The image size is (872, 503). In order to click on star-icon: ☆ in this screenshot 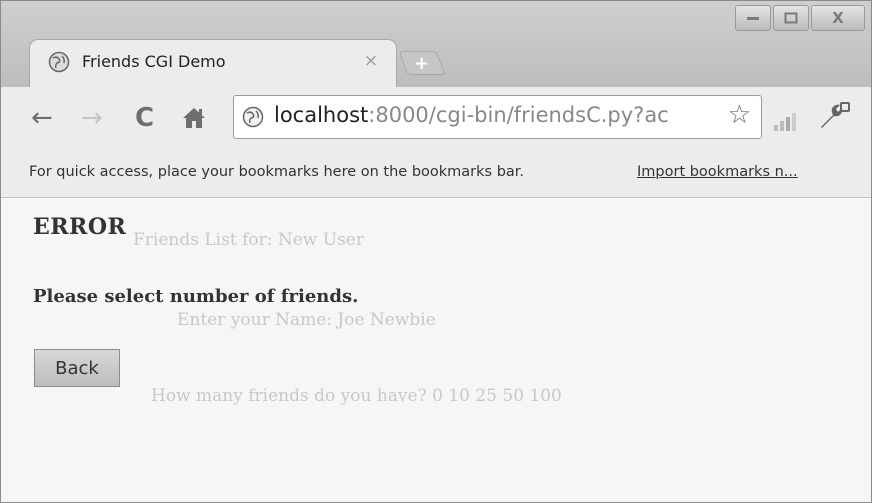, I will do `click(739, 115)`.